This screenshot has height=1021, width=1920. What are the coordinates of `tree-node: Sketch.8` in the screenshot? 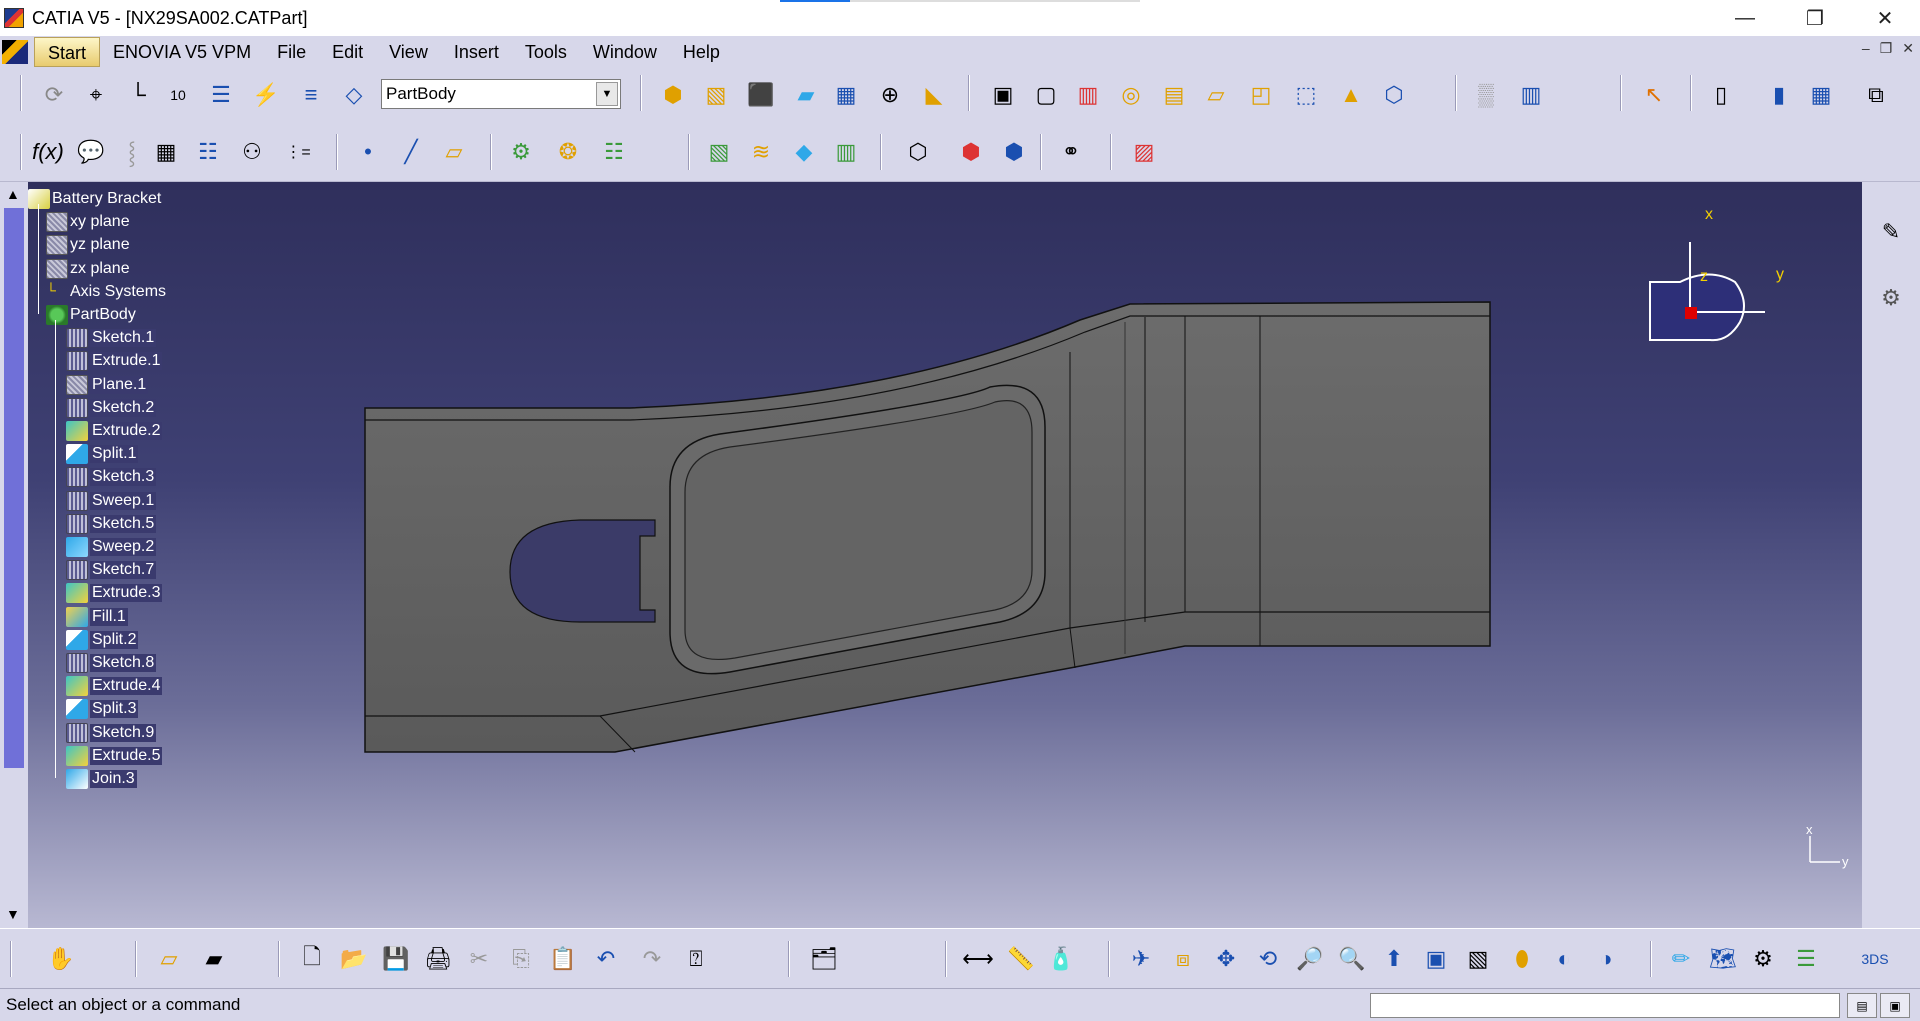 It's located at (111, 663).